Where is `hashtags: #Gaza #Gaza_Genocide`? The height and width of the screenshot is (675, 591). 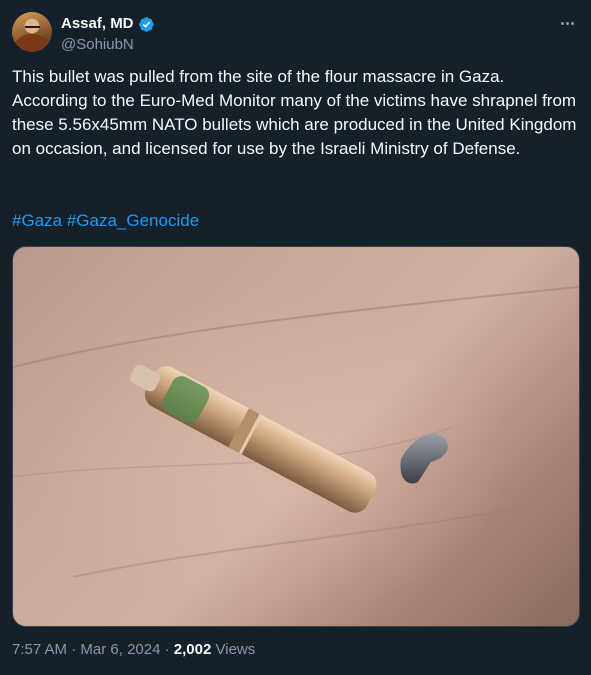
hashtags: #Gaza #Gaza_Genocide is located at coordinates (105, 221).